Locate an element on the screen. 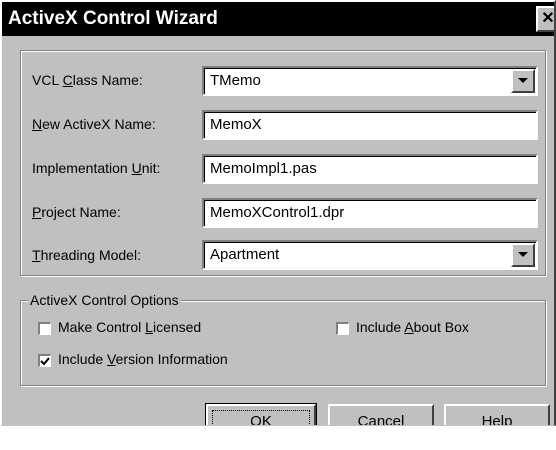  threading-model-label: Threading Model: is located at coordinates (86, 255).